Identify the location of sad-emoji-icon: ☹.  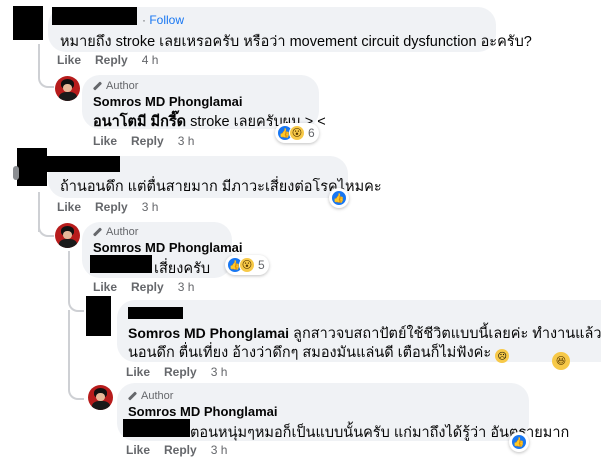
(502, 356).